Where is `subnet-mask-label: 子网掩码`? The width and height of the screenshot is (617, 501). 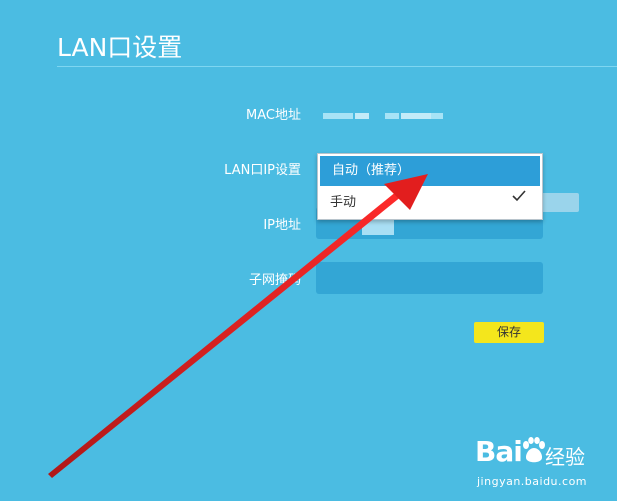 subnet-mask-label: 子网掩码 is located at coordinates (274, 280).